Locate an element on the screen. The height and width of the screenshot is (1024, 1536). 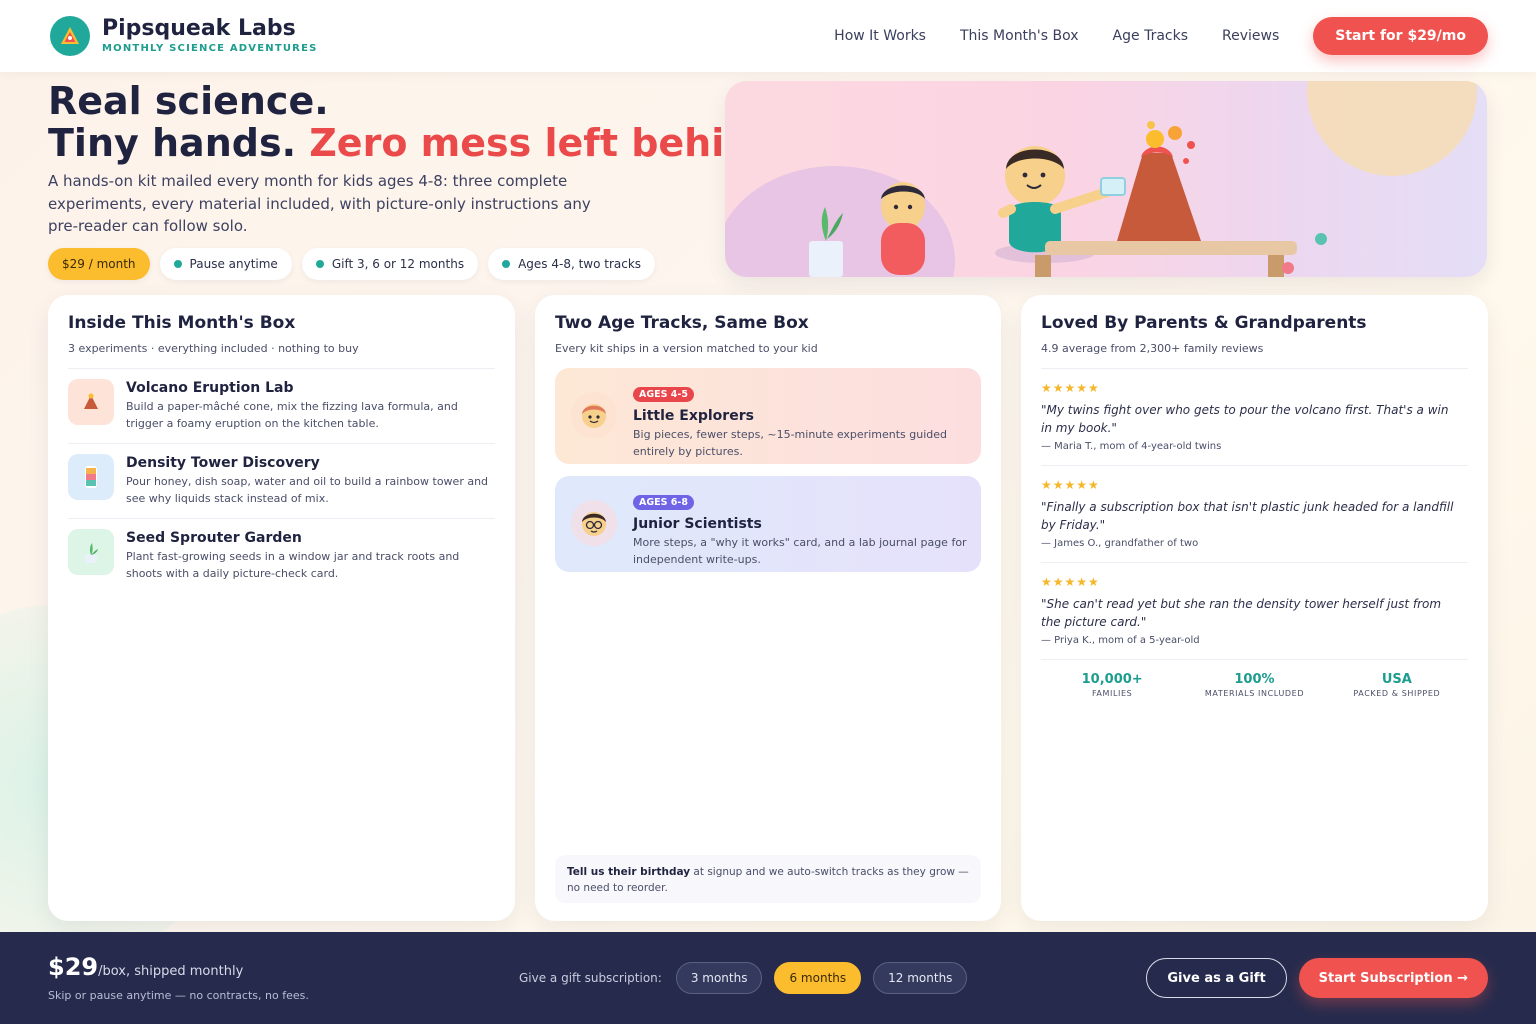
start-subscription-button: Start Subscription → is located at coordinates (1393, 978).